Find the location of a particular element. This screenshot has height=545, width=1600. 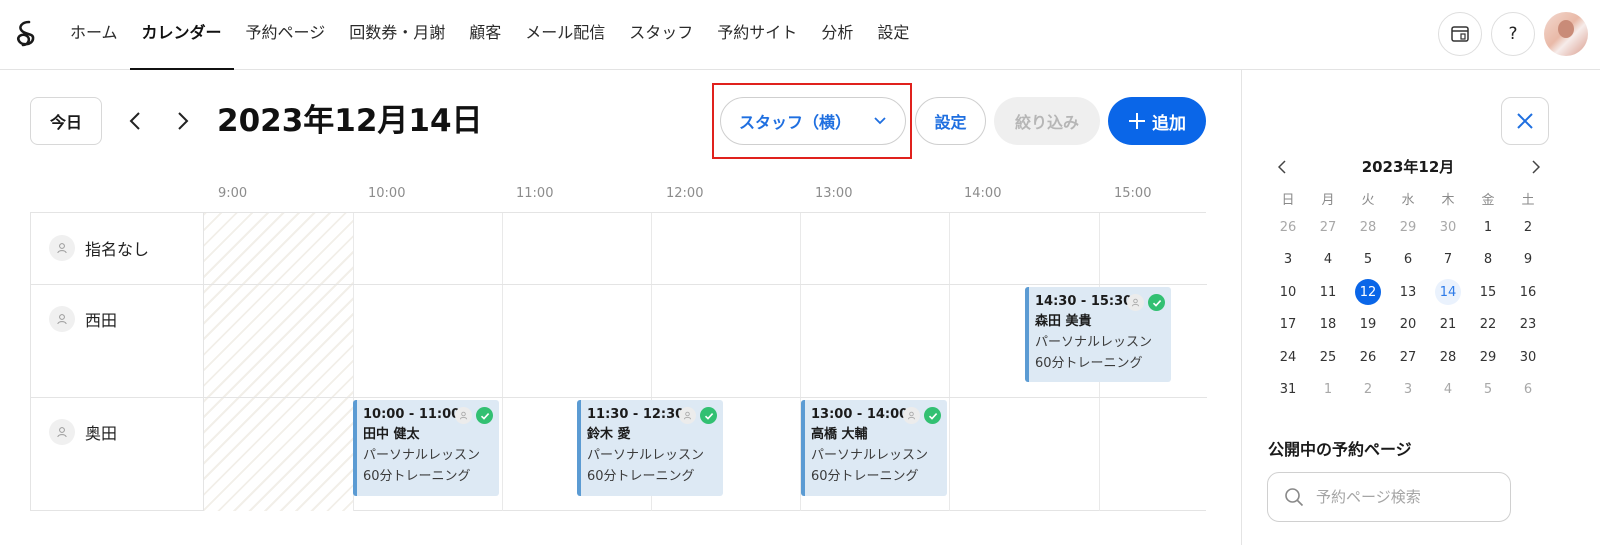

calendar-day: 10 is located at coordinates (1288, 292).